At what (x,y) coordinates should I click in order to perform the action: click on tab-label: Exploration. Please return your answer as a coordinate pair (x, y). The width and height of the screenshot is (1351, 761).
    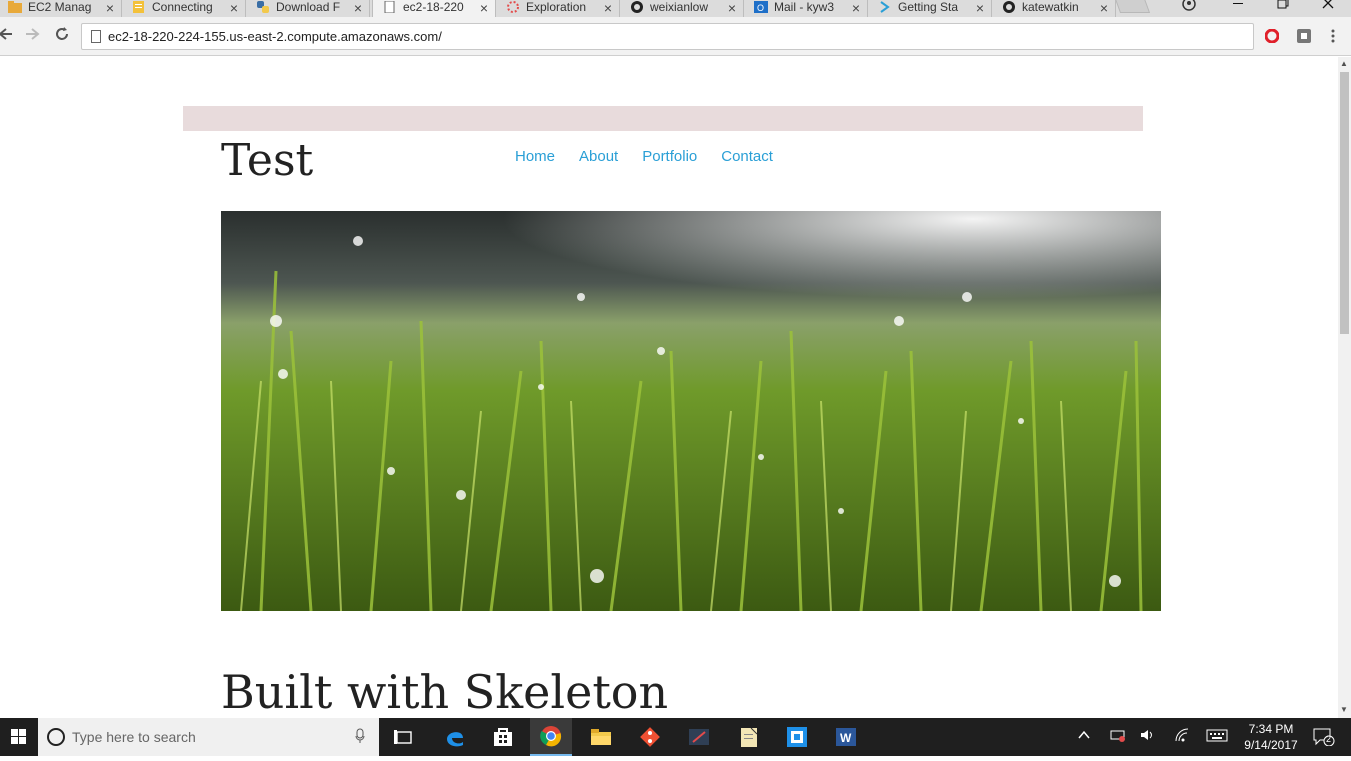
    Looking at the image, I should click on (556, 7).